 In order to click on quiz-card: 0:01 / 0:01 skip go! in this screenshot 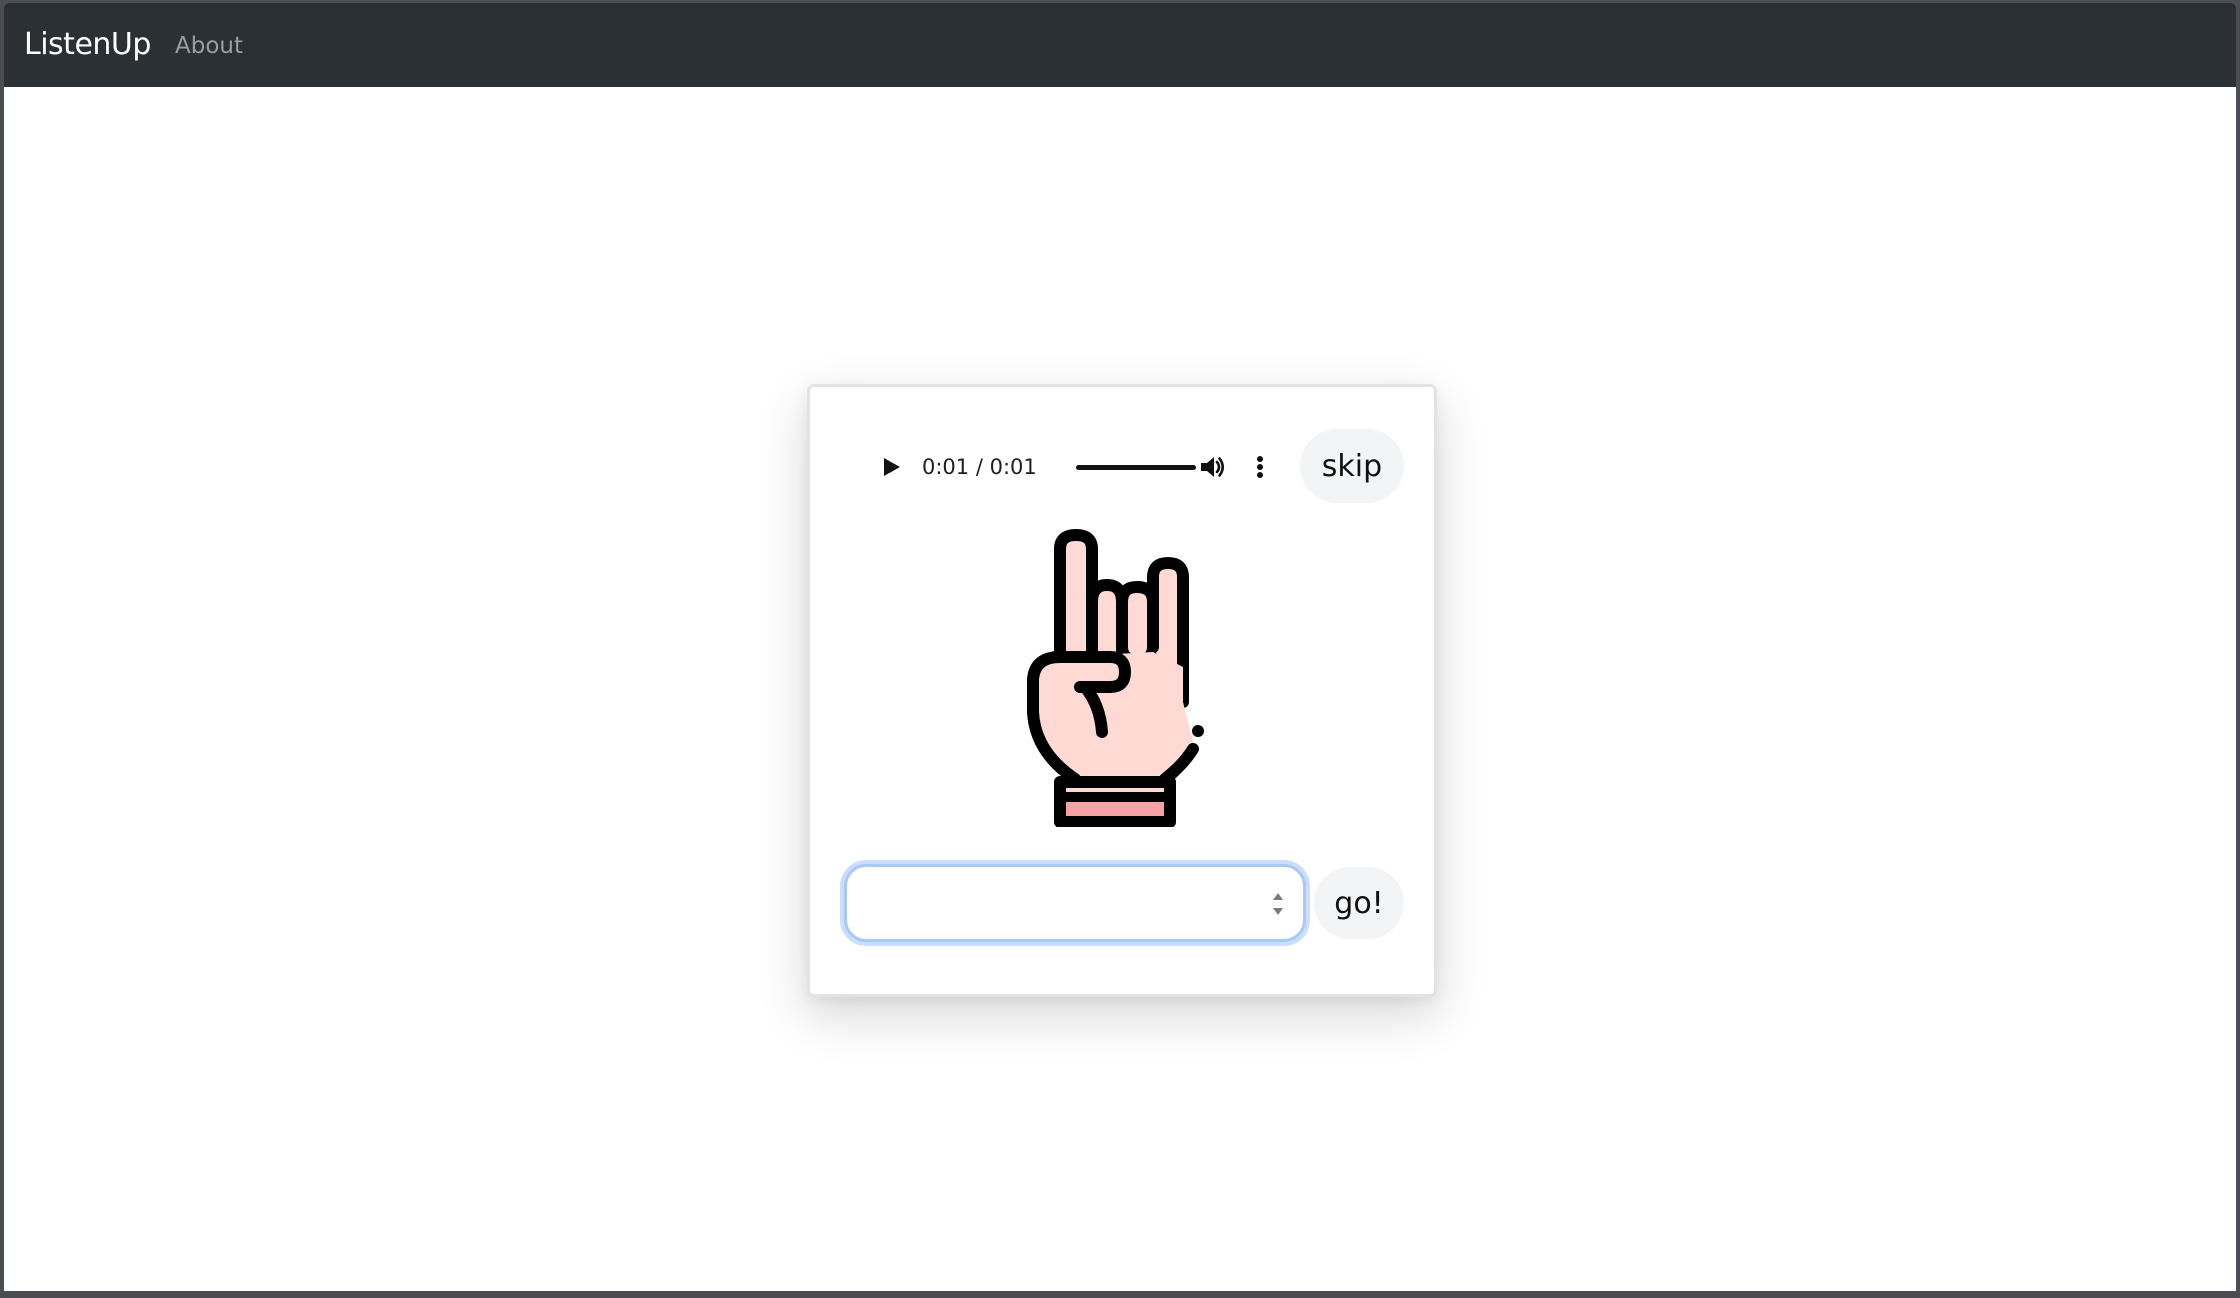, I will do `click(1122, 690)`.